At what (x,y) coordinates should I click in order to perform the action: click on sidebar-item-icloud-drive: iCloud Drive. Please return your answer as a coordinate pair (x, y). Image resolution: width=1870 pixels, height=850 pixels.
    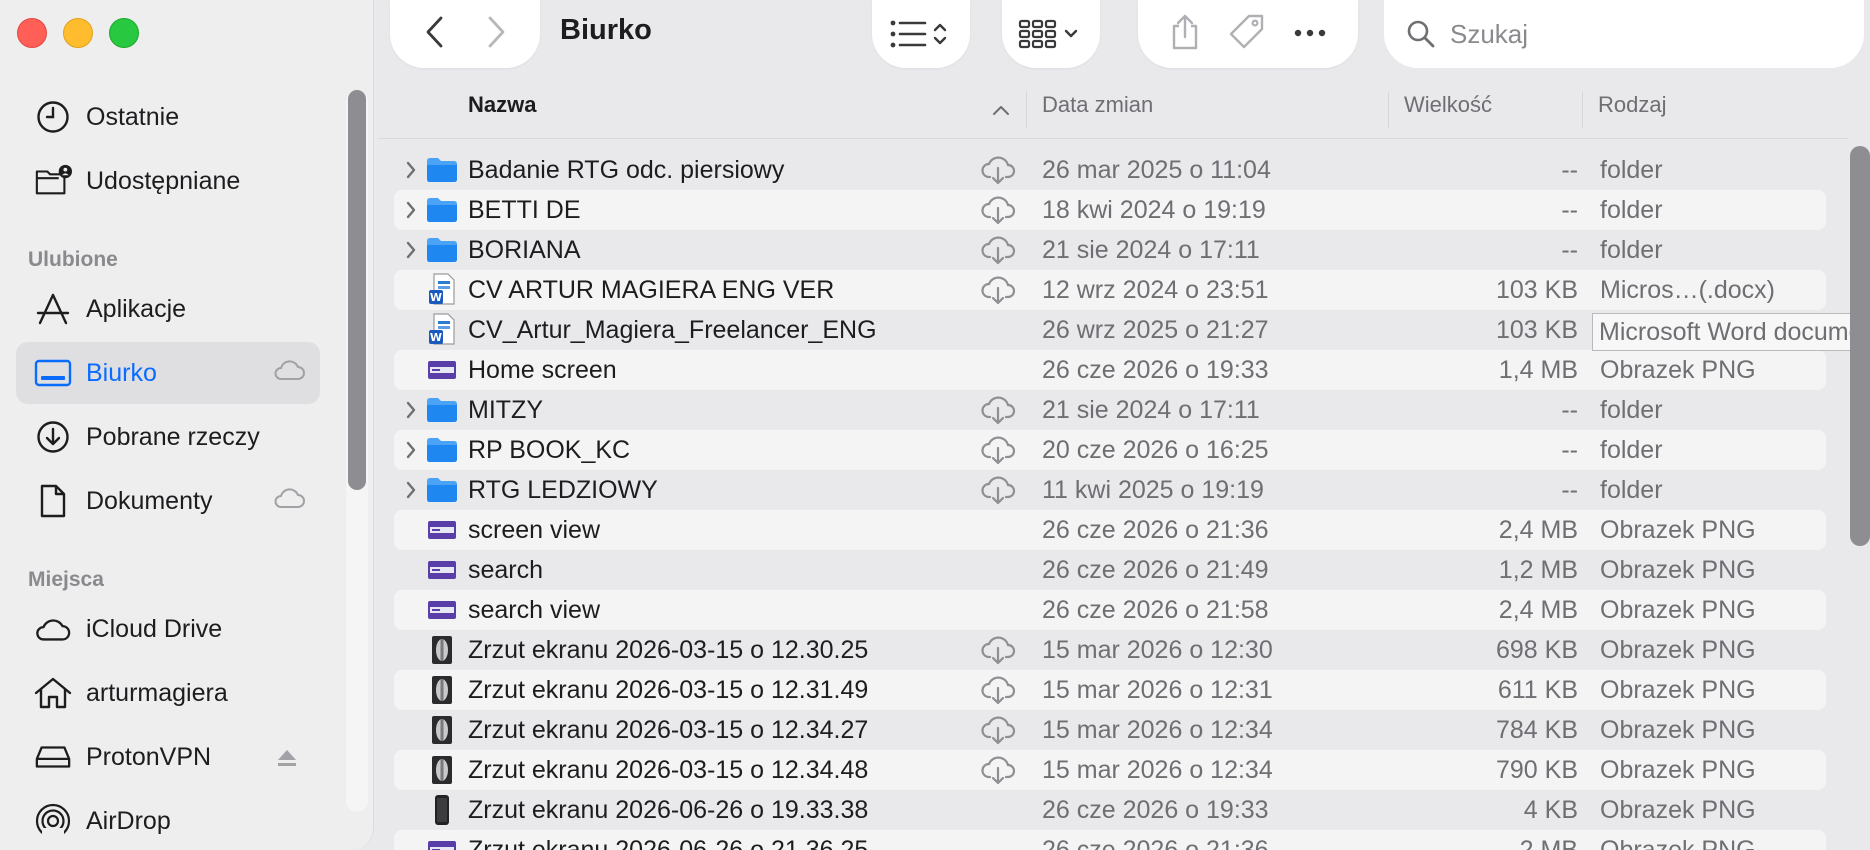
    Looking at the image, I should click on (168, 629).